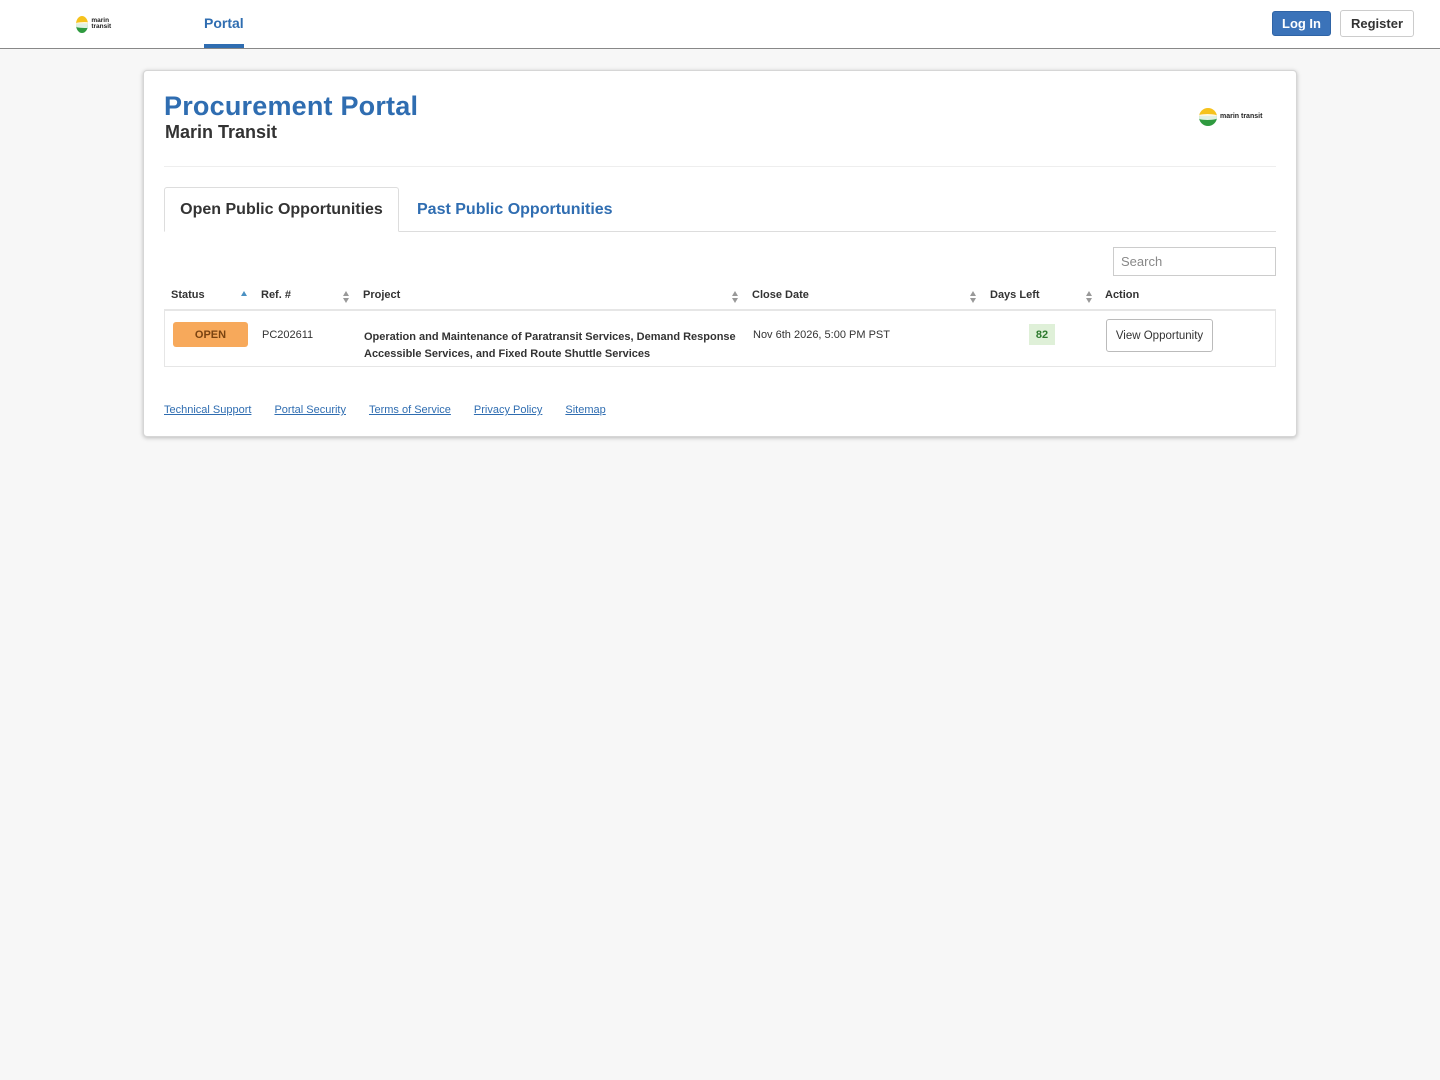 The height and width of the screenshot is (1080, 1440). What do you see at coordinates (288, 335) in the screenshot?
I see `ref-number: PC202611` at bounding box center [288, 335].